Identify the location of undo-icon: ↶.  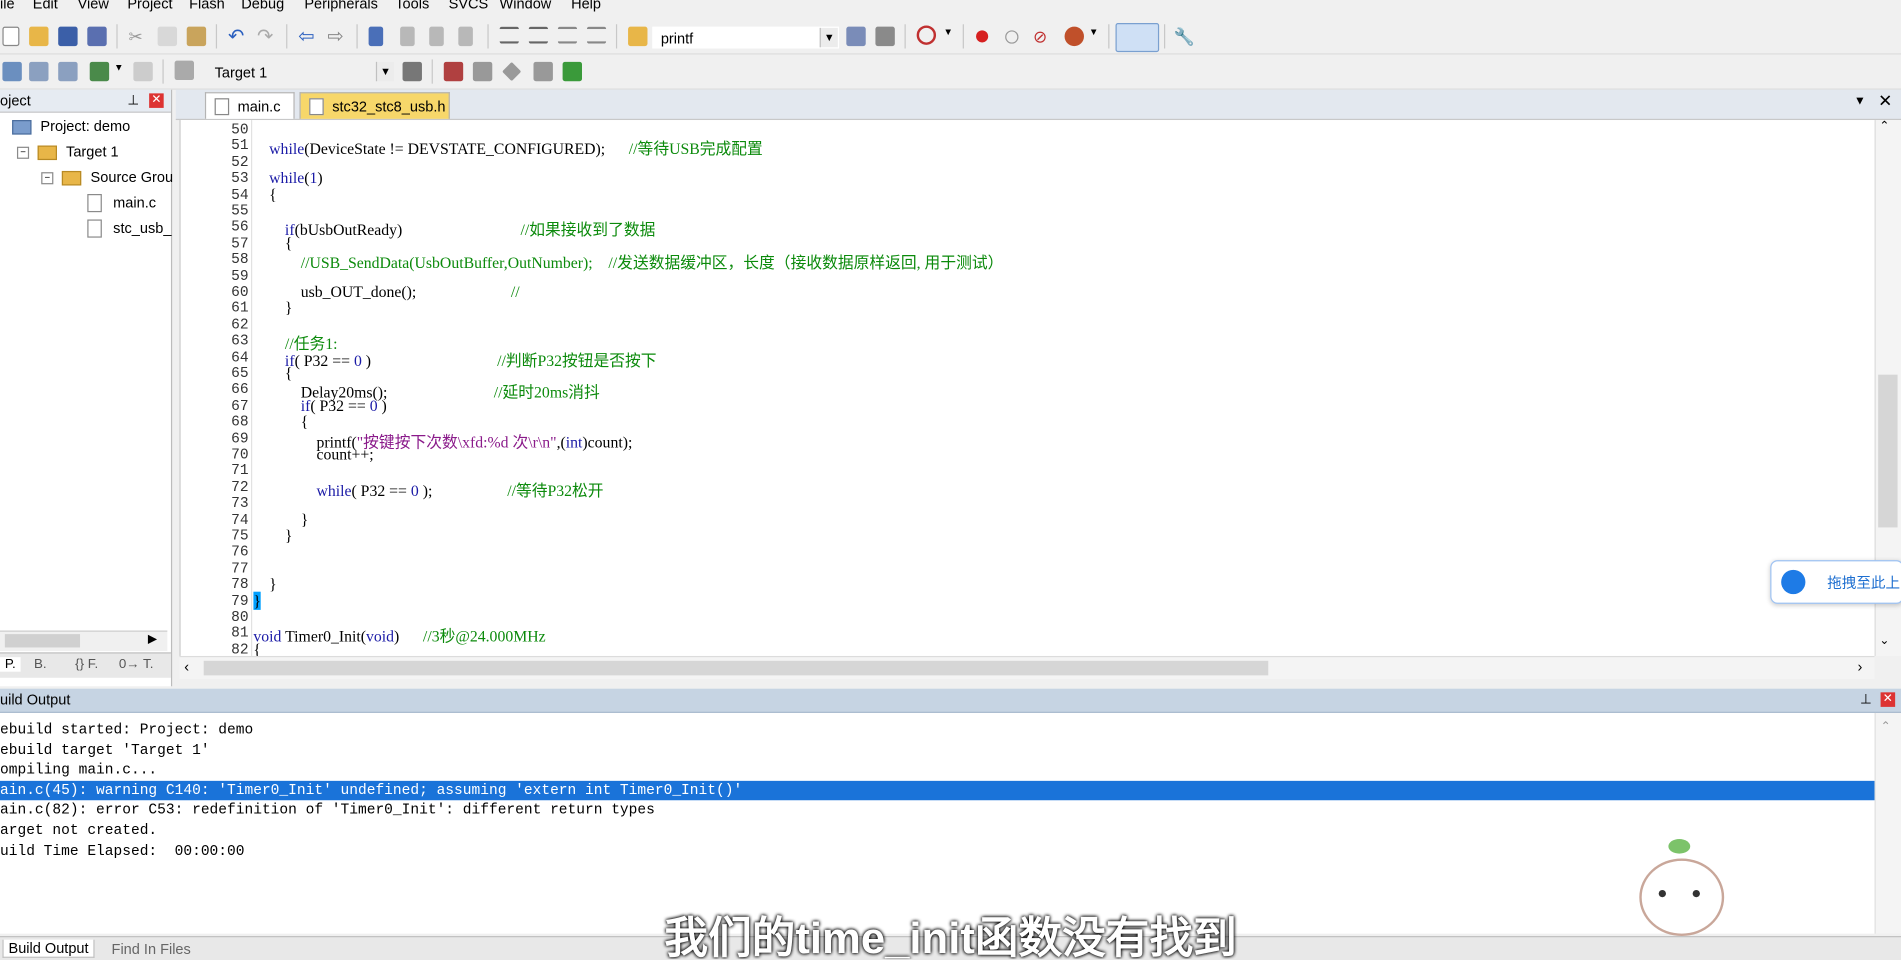
(237, 36).